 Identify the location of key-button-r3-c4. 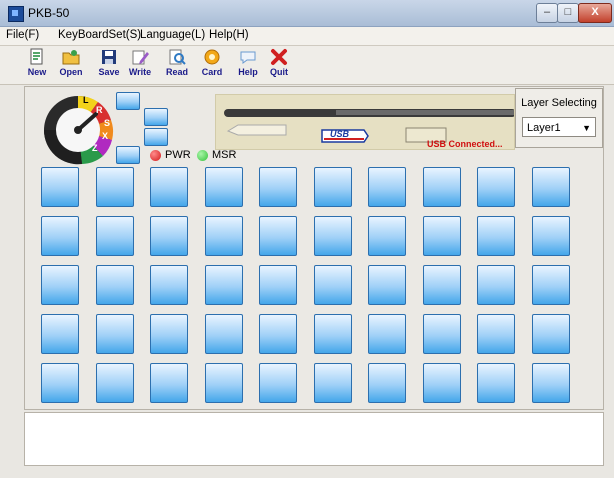
(224, 285).